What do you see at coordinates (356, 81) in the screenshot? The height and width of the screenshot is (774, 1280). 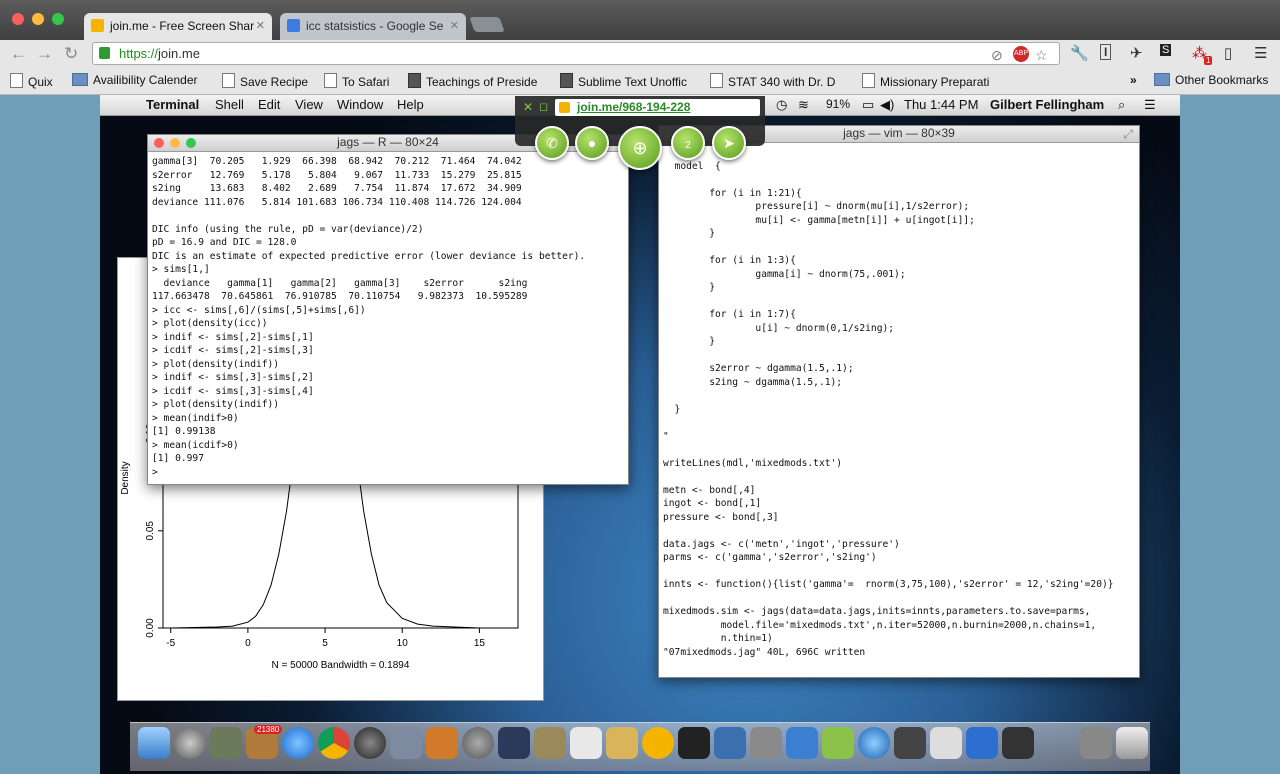 I see `bookmark-to-safari: To Safari` at bounding box center [356, 81].